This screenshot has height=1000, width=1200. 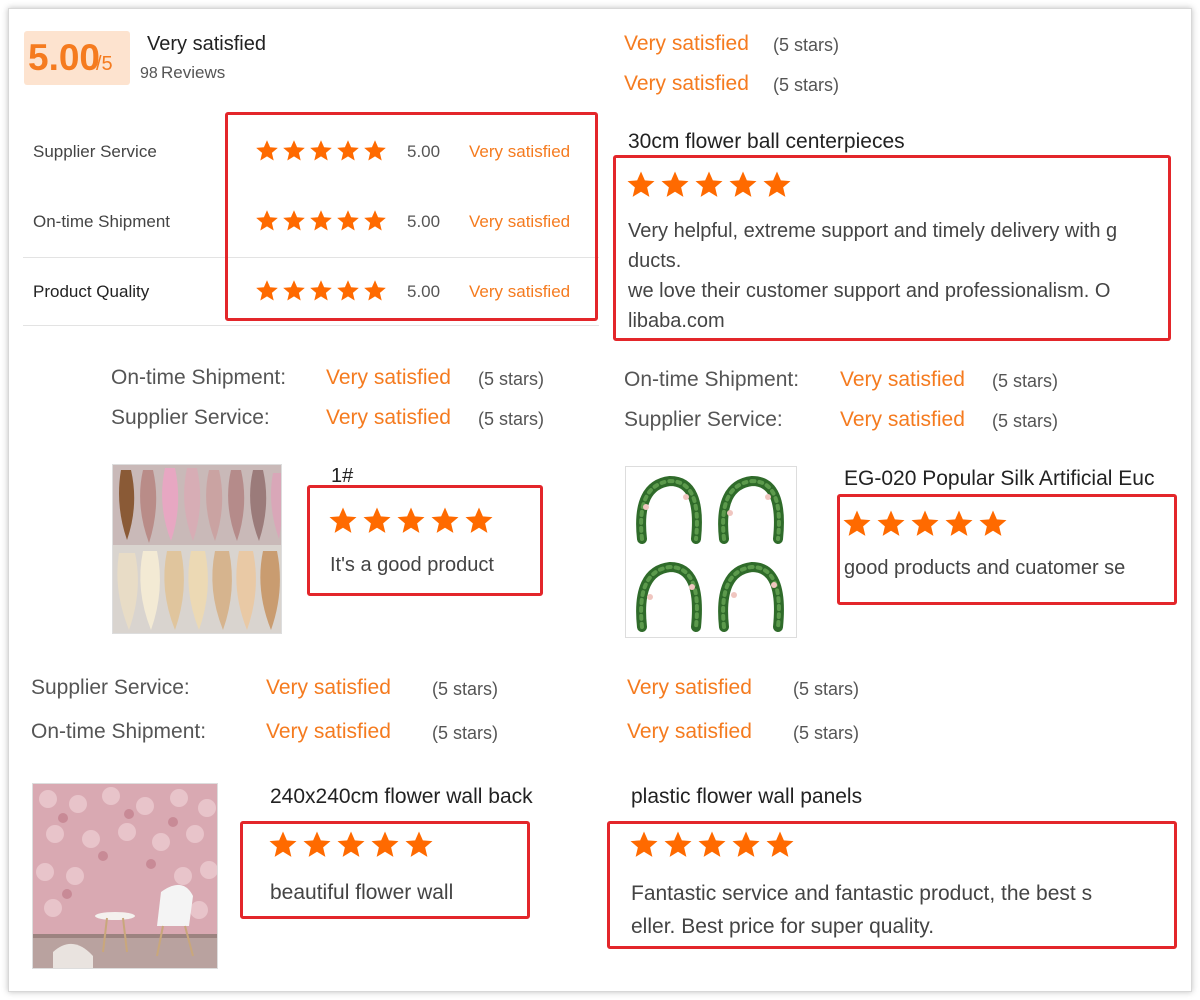 I want to click on divider, so click(x=311, y=325).